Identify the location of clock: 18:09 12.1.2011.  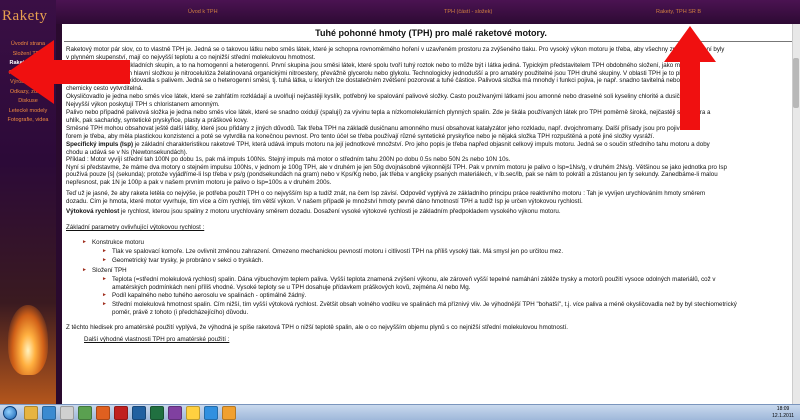
(783, 413).